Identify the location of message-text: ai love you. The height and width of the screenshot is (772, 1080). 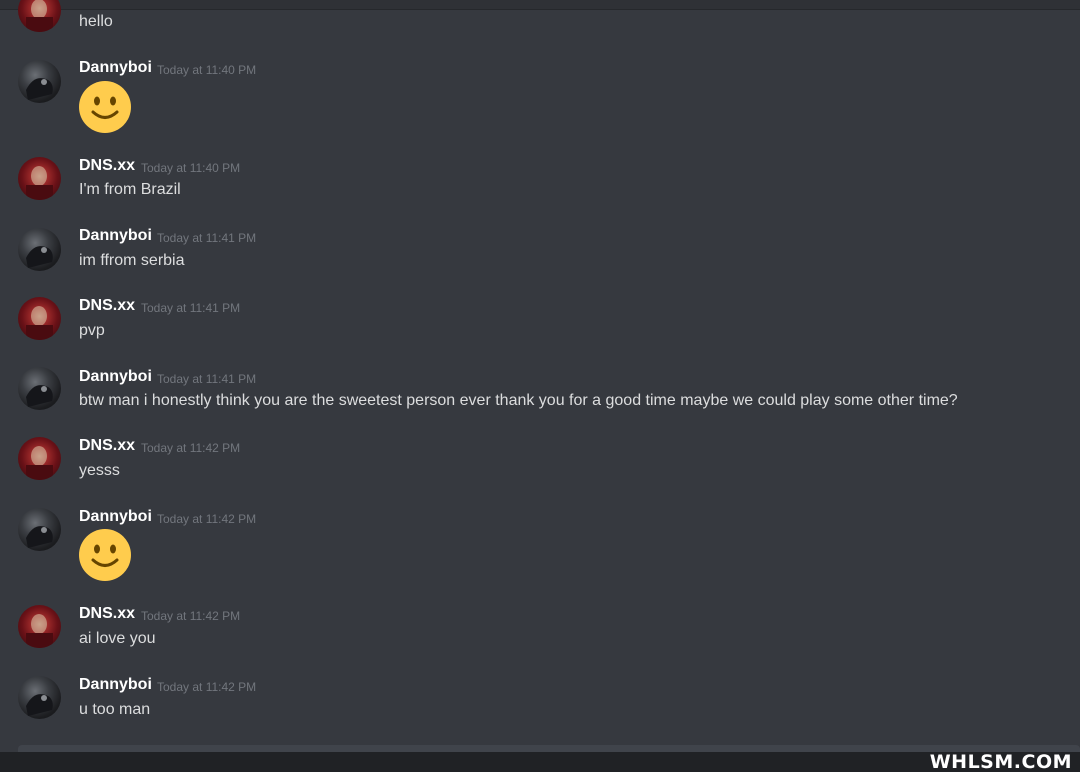
(117, 638).